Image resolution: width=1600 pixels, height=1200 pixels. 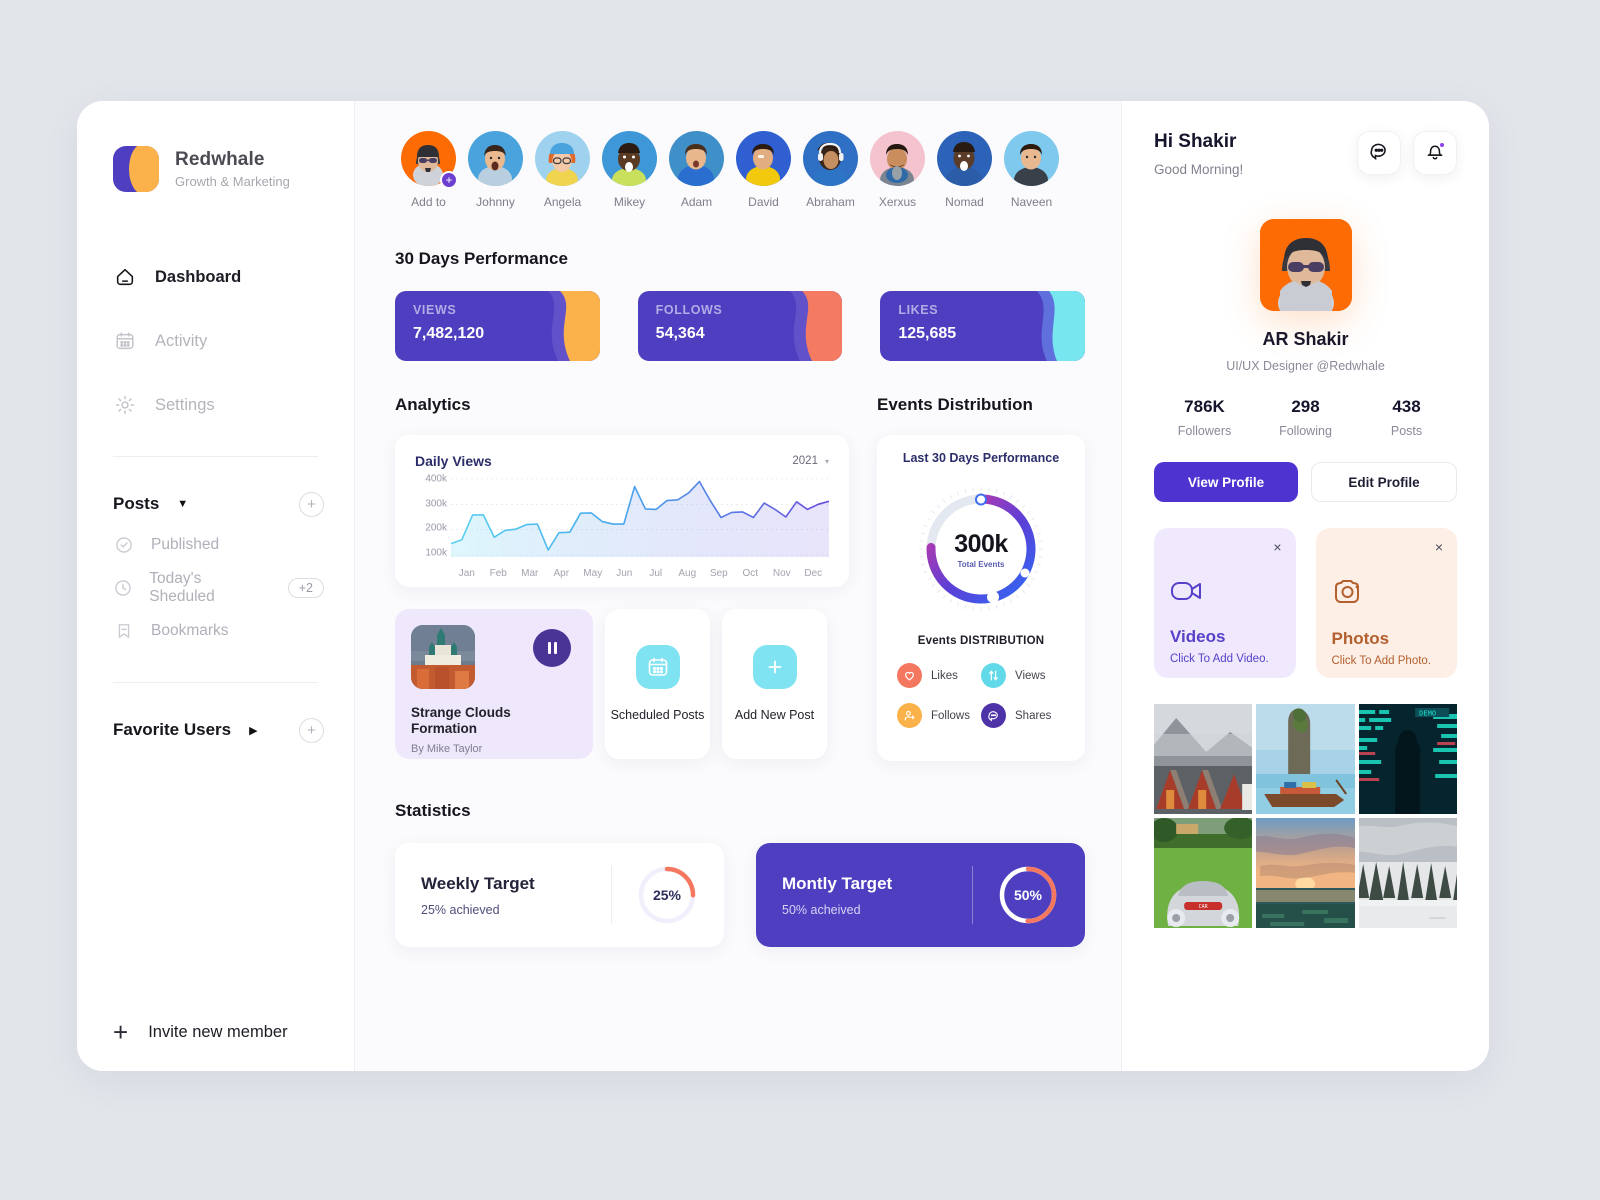 What do you see at coordinates (983, 326) in the screenshot?
I see `stat-card-likes: LIKES 125,685` at bounding box center [983, 326].